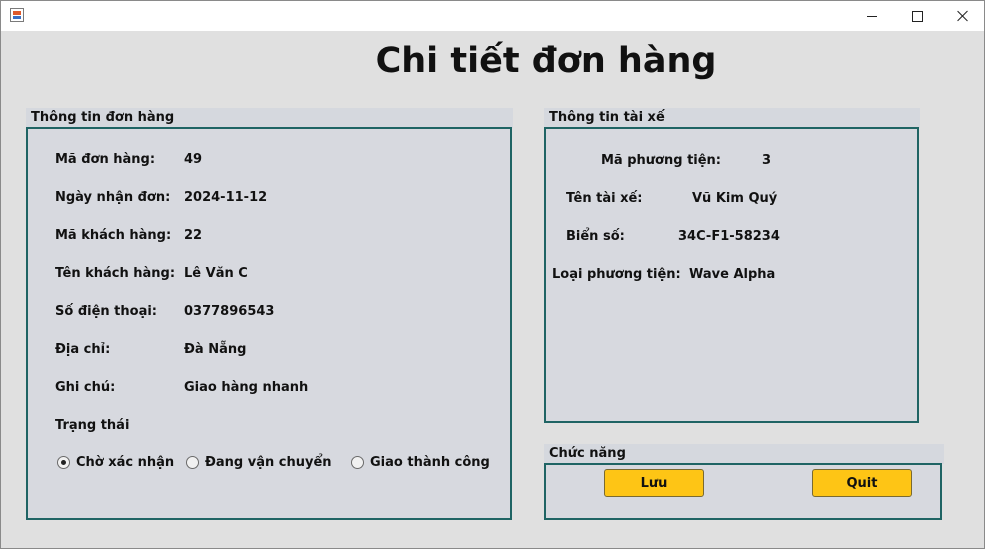 The height and width of the screenshot is (549, 985). Describe the element at coordinates (492, 16) in the screenshot. I see `title-bar` at that location.